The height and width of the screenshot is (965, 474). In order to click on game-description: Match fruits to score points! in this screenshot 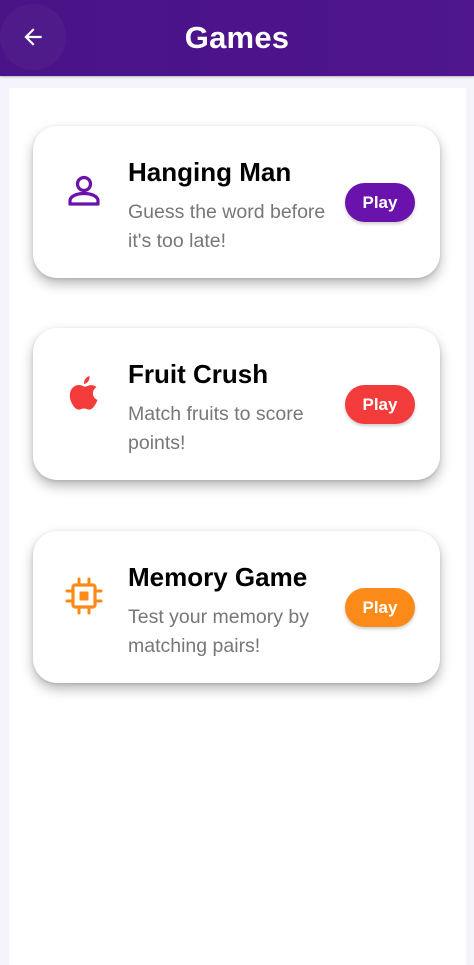, I will do `click(216, 428)`.